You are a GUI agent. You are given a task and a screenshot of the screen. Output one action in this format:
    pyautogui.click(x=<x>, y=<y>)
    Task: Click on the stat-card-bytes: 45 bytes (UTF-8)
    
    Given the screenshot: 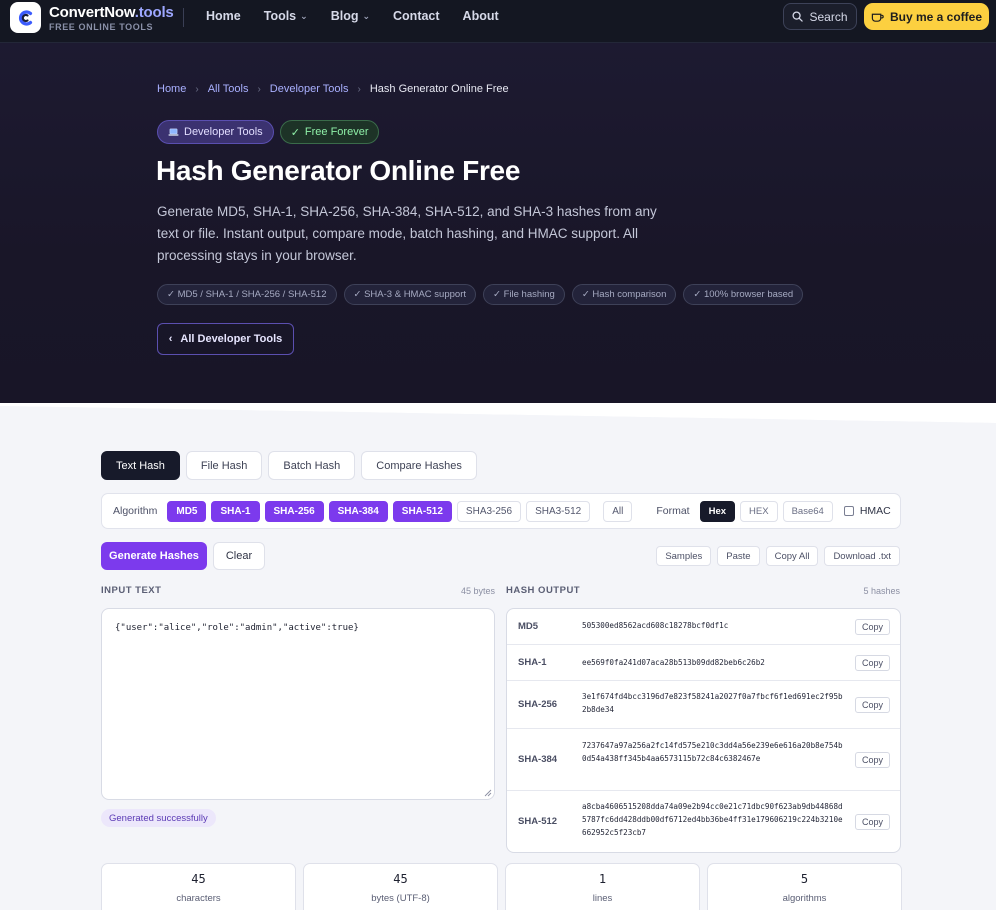 What is the action you would take?
    pyautogui.click(x=400, y=886)
    